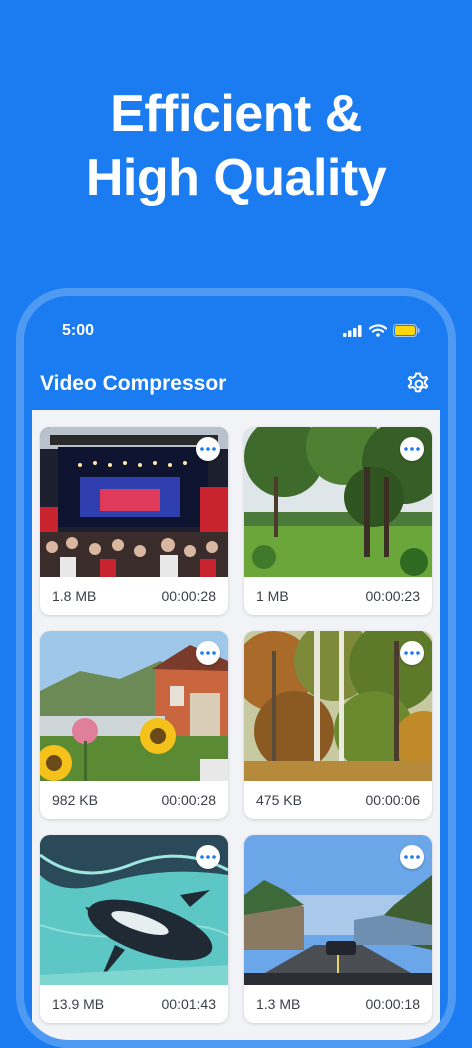 The height and width of the screenshot is (1048, 472). Describe the element at coordinates (338, 929) in the screenshot. I see `video-card: 1.3 MB 00:00:18` at that location.